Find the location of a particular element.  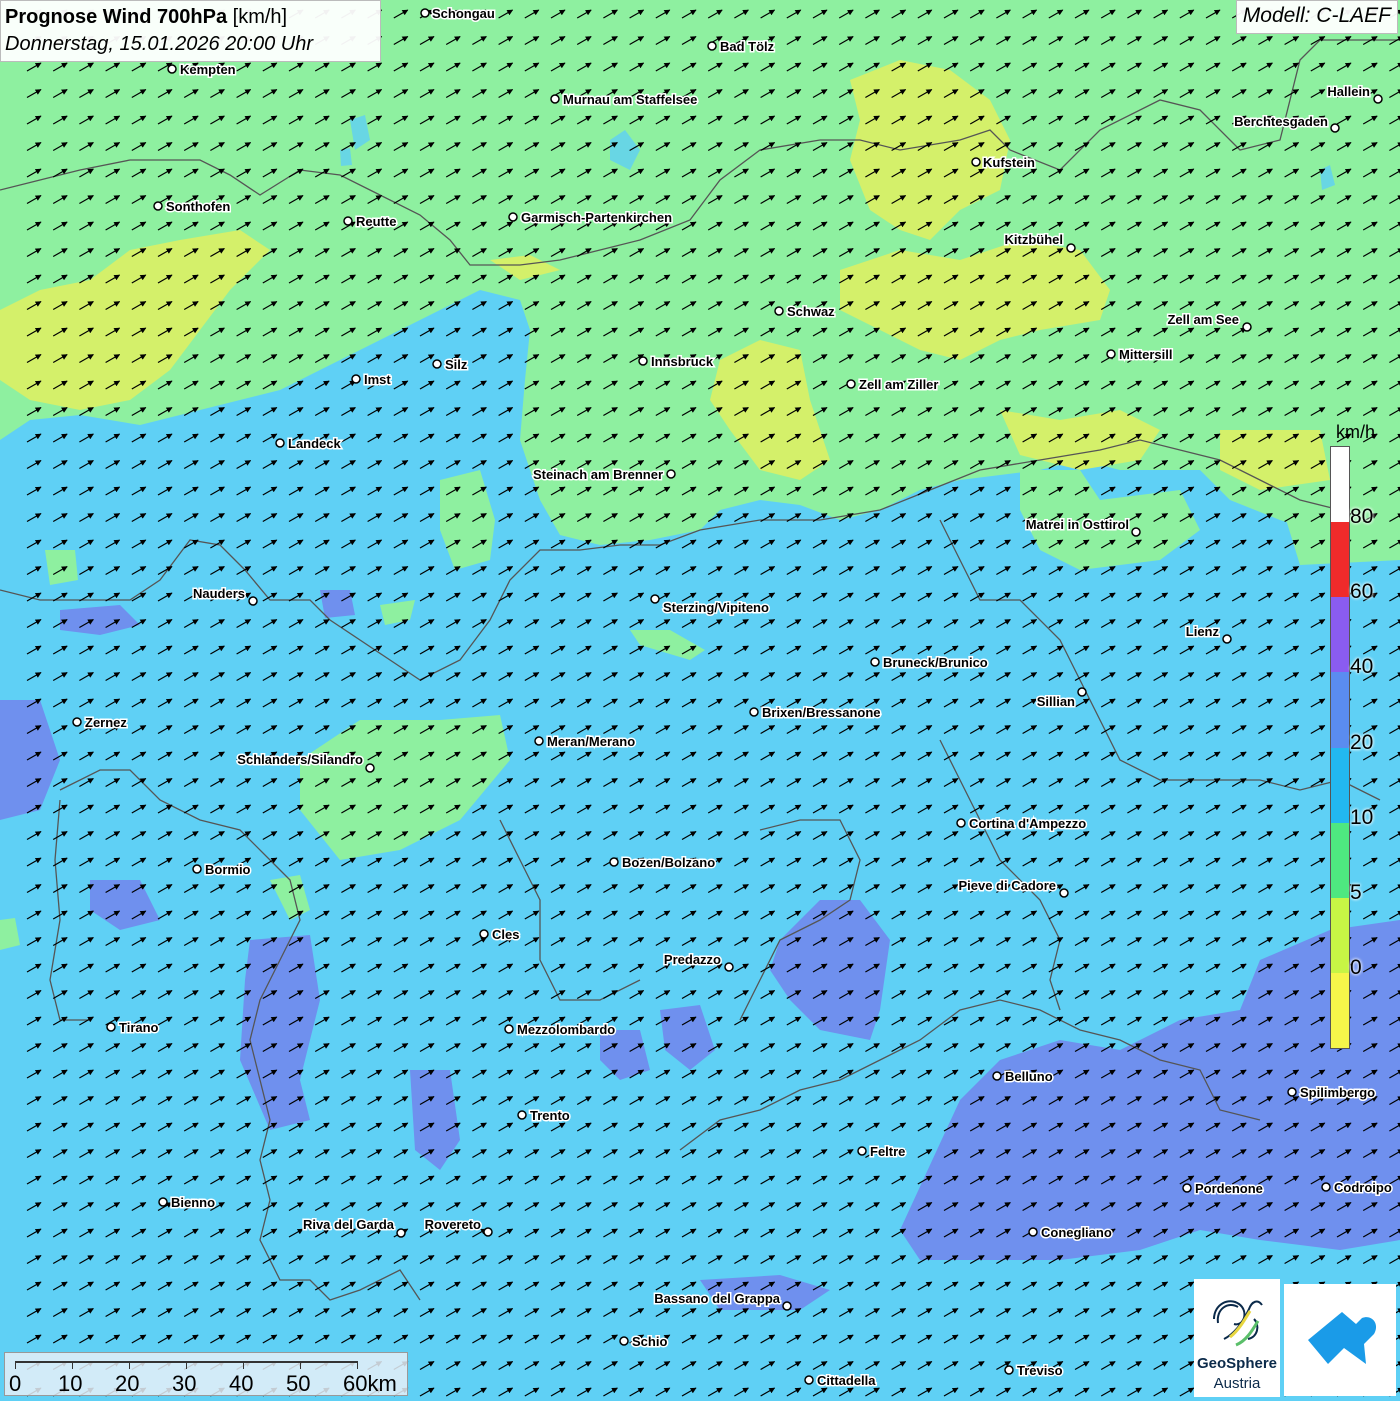

city-label: Pordenone is located at coordinates (1229, 1188).